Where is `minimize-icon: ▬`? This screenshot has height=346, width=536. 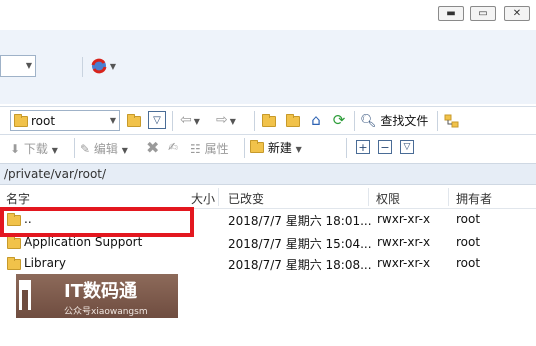 minimize-icon: ▬ is located at coordinates (451, 13).